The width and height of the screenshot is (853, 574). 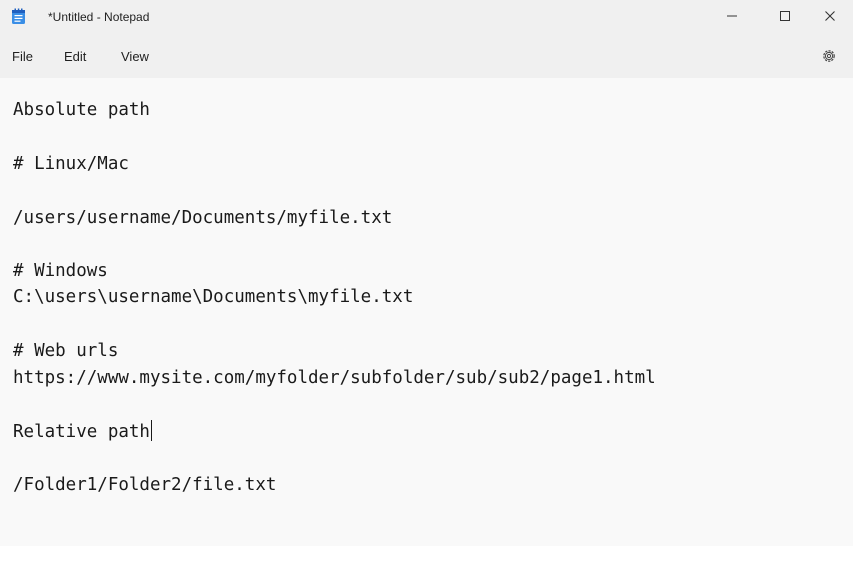 I want to click on close-icon, so click(x=830, y=18).